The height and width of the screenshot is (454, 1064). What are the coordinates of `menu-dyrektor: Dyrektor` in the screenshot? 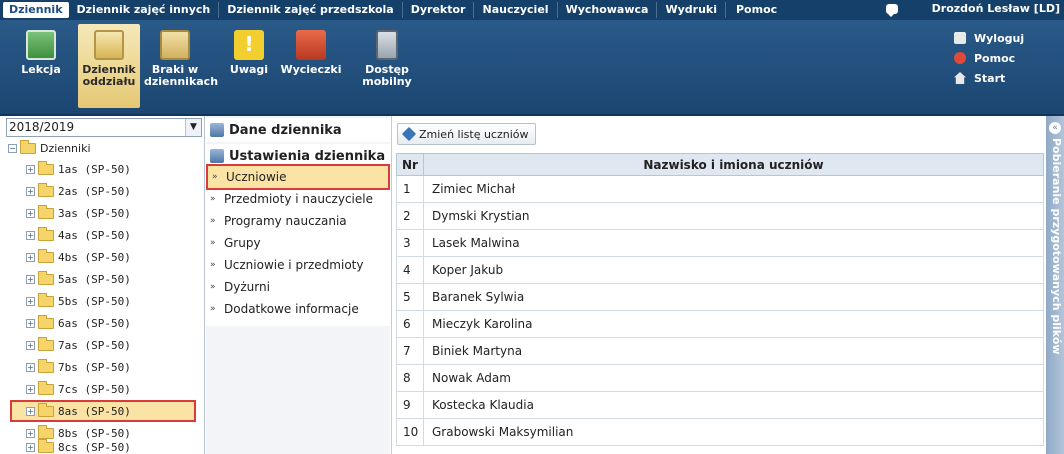 It's located at (439, 10).